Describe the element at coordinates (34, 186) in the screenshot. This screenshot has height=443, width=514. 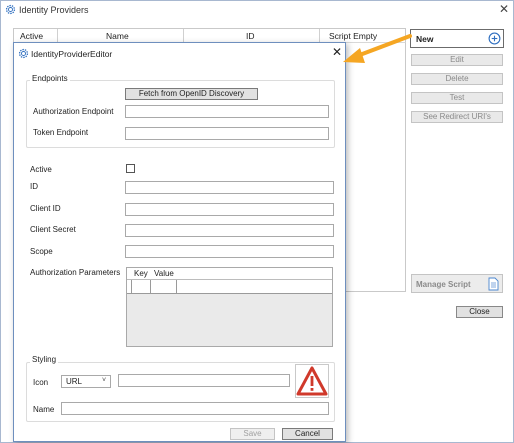
I see `id-label: ID` at that location.